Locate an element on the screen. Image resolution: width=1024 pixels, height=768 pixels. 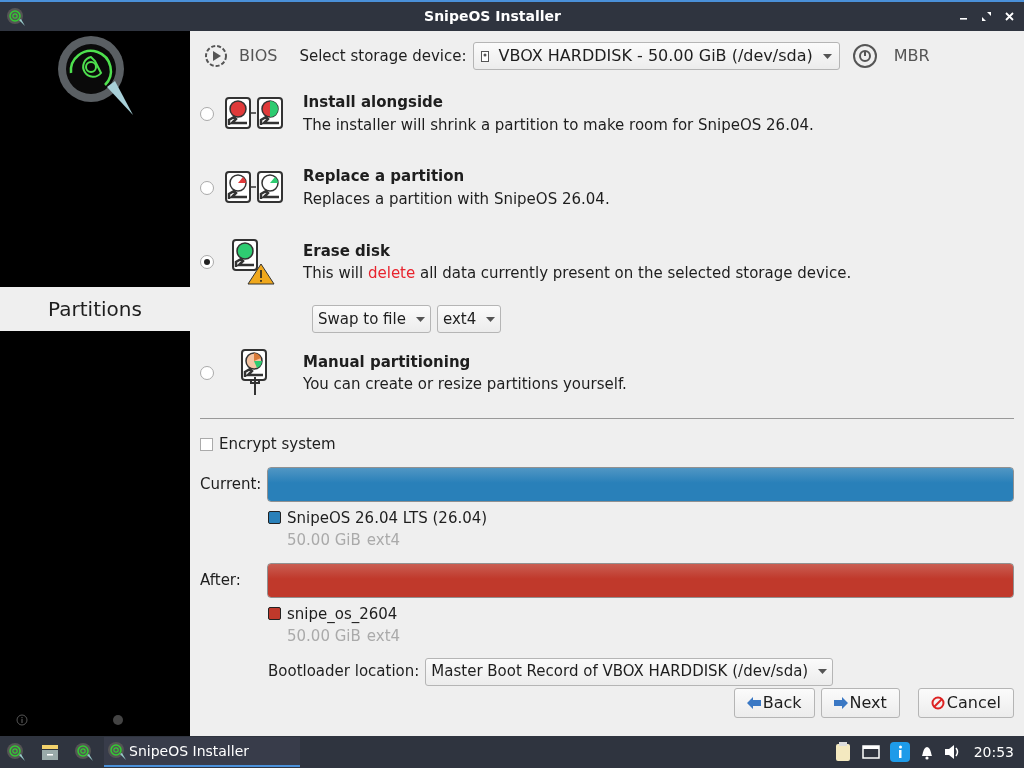
storage-label: Select storage device: is located at coordinates (383, 56).